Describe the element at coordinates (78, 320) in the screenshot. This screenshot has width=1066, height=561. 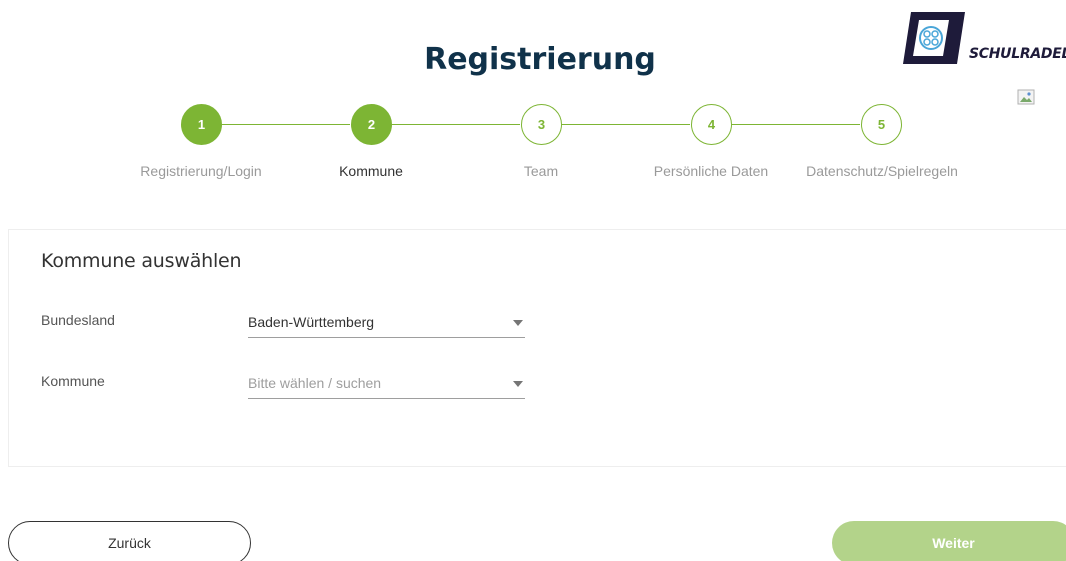
I see `bundesland-label: Bundesland` at that location.